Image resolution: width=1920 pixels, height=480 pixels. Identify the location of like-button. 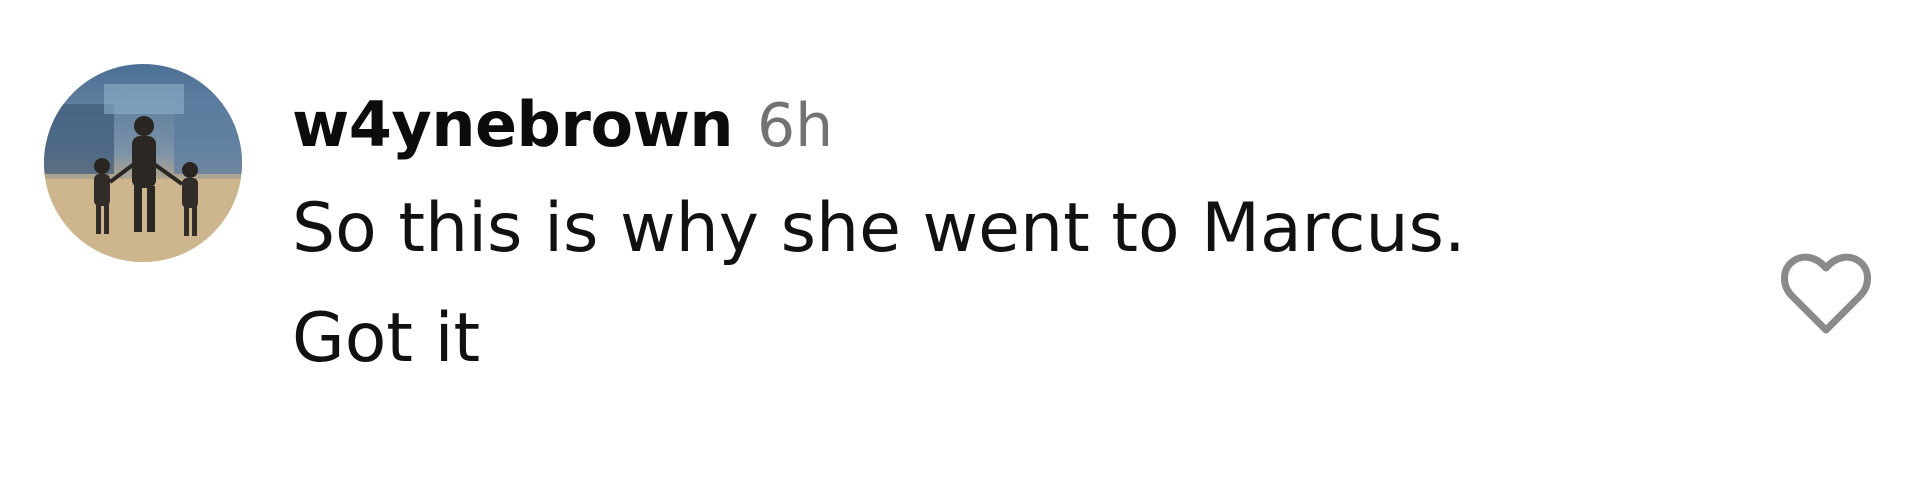
(1826, 294).